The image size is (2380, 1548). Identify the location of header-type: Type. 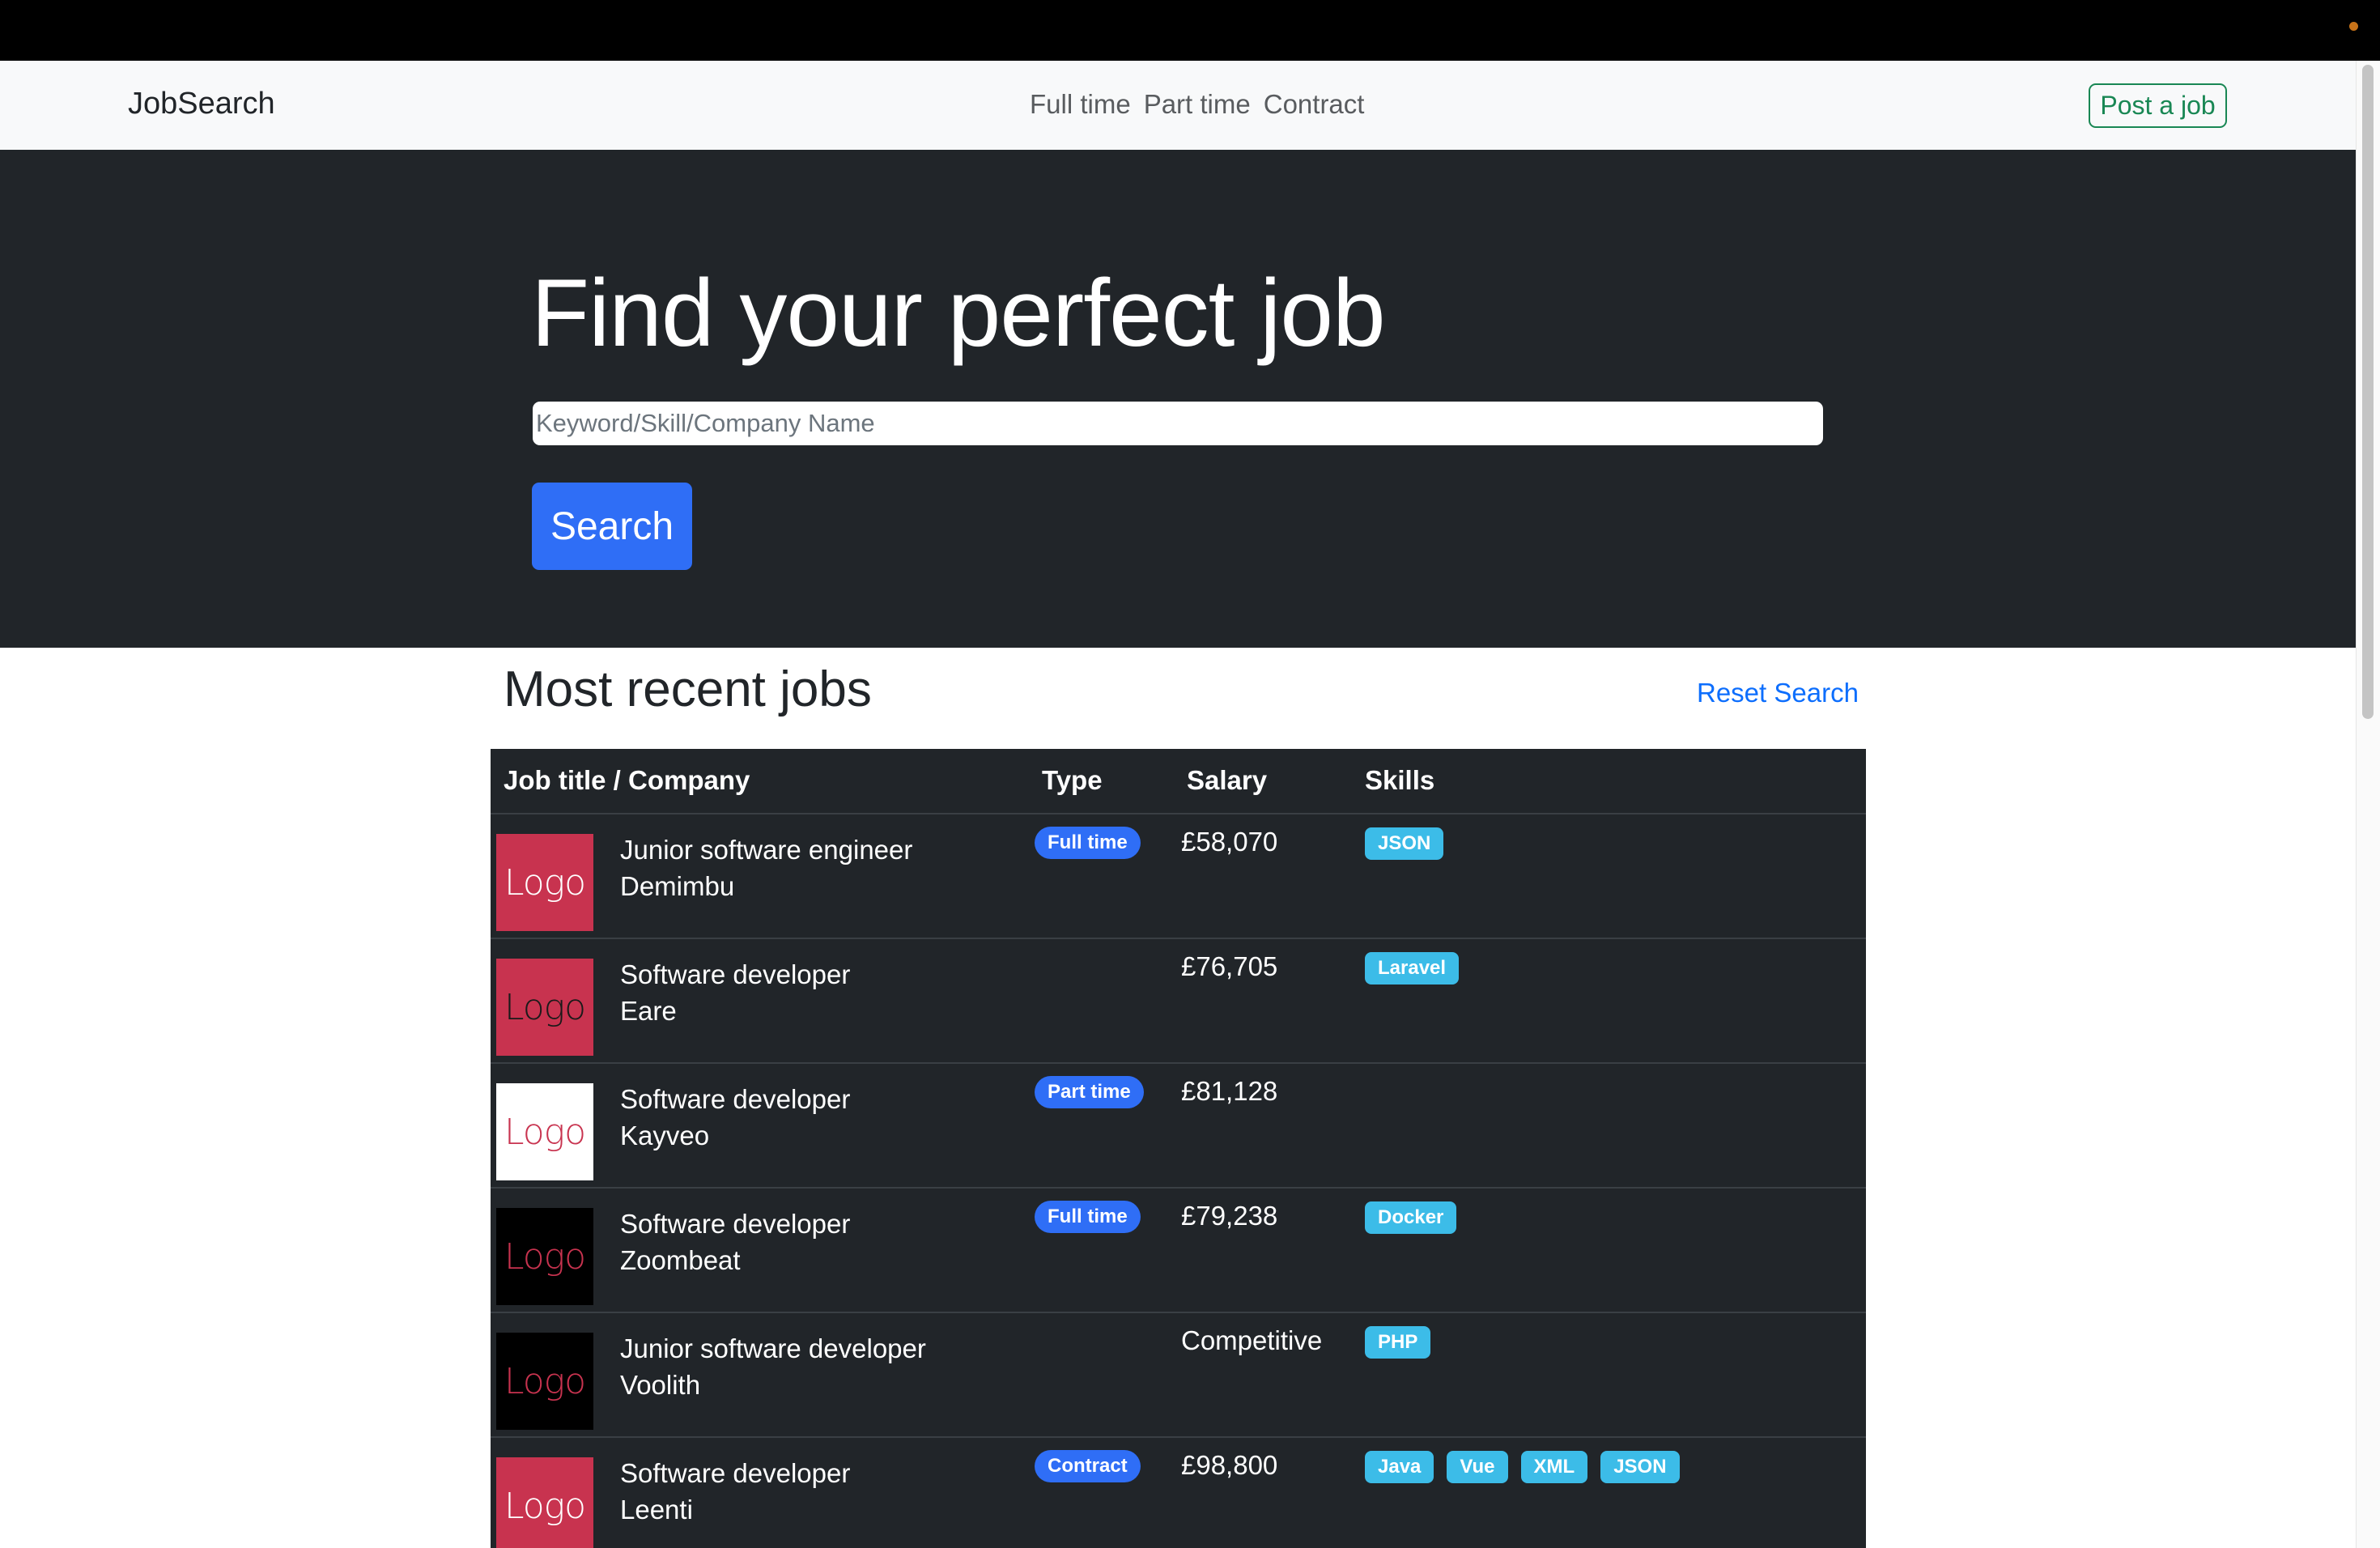
(1073, 780).